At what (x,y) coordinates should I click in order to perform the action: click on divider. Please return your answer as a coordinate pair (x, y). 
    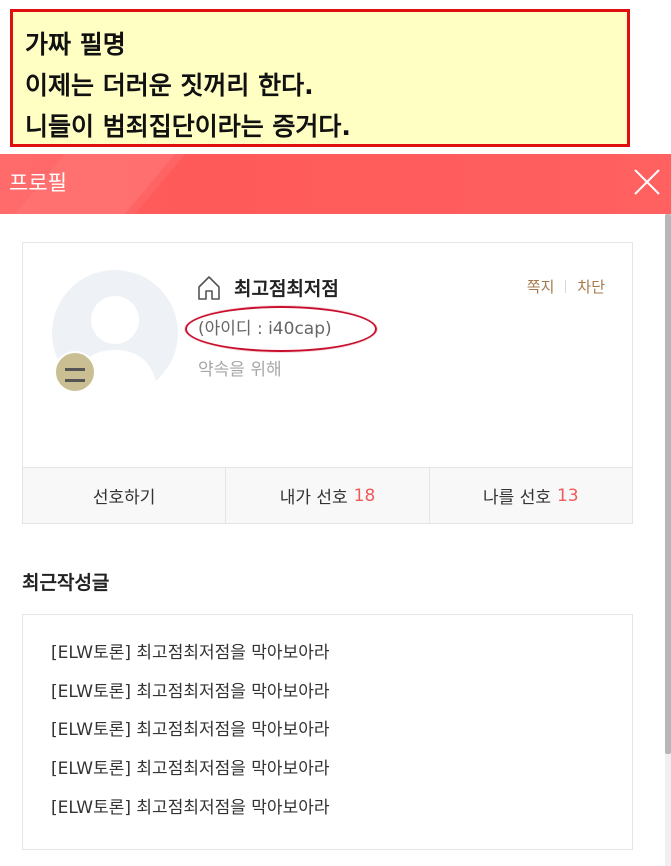
    Looking at the image, I should click on (566, 286).